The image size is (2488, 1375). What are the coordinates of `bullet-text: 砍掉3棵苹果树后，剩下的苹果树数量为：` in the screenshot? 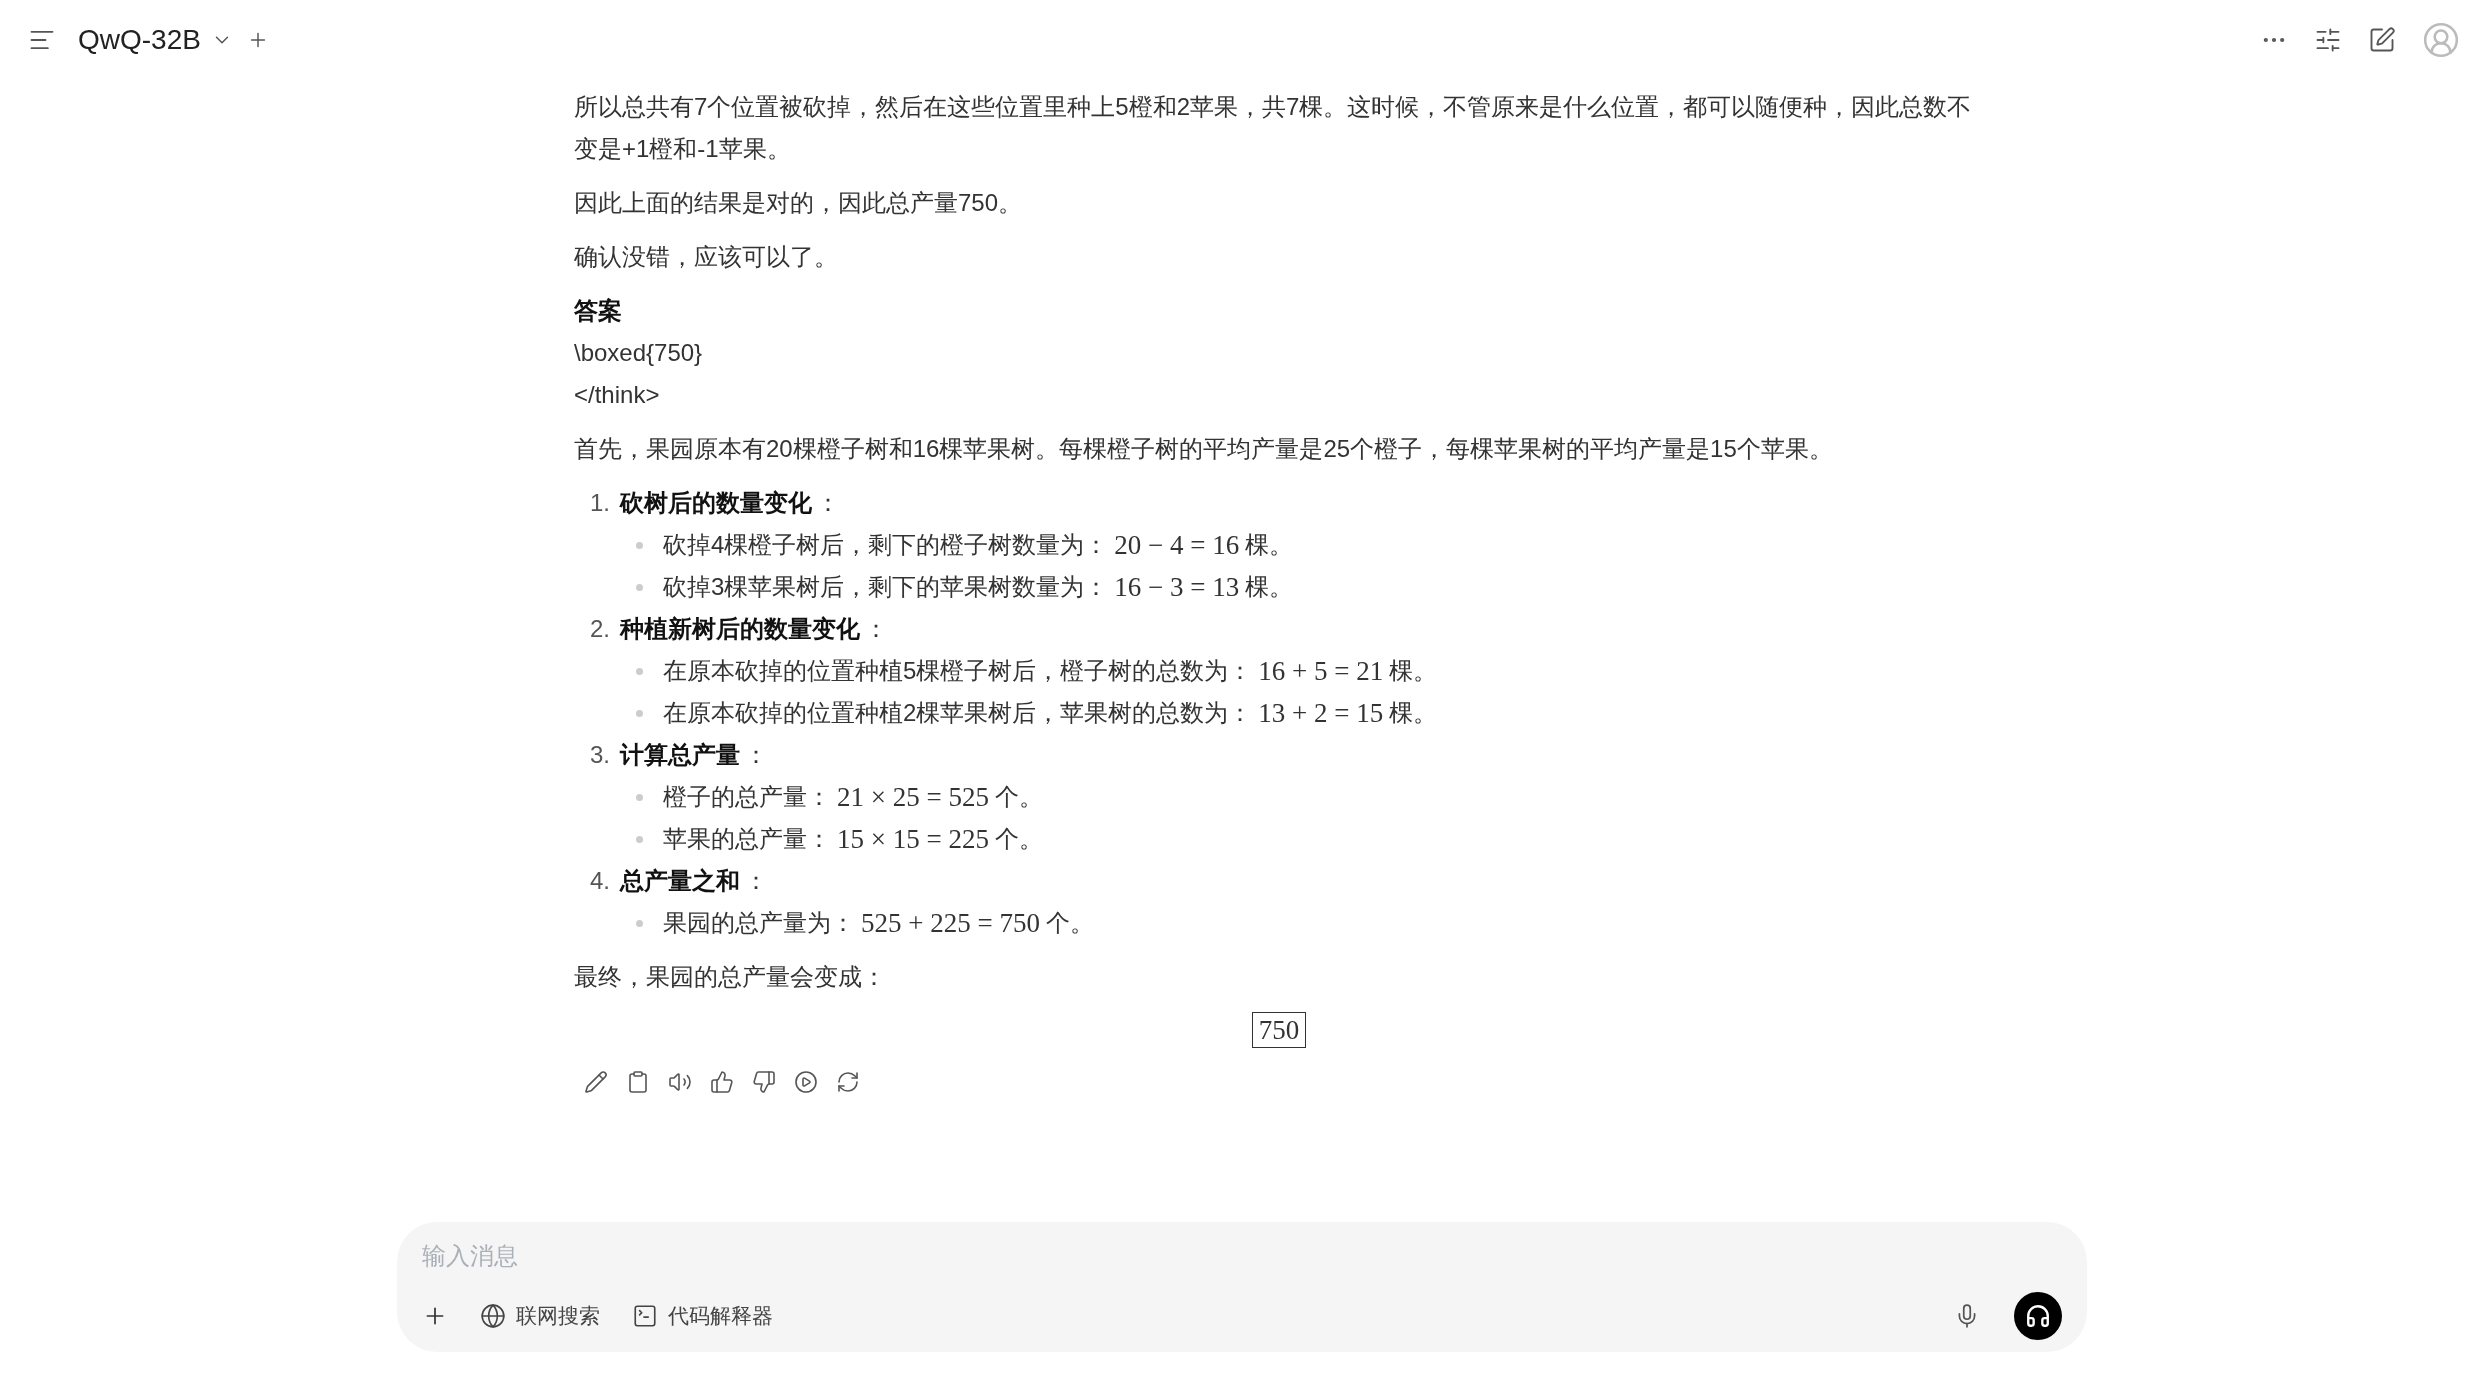 It's located at (886, 587).